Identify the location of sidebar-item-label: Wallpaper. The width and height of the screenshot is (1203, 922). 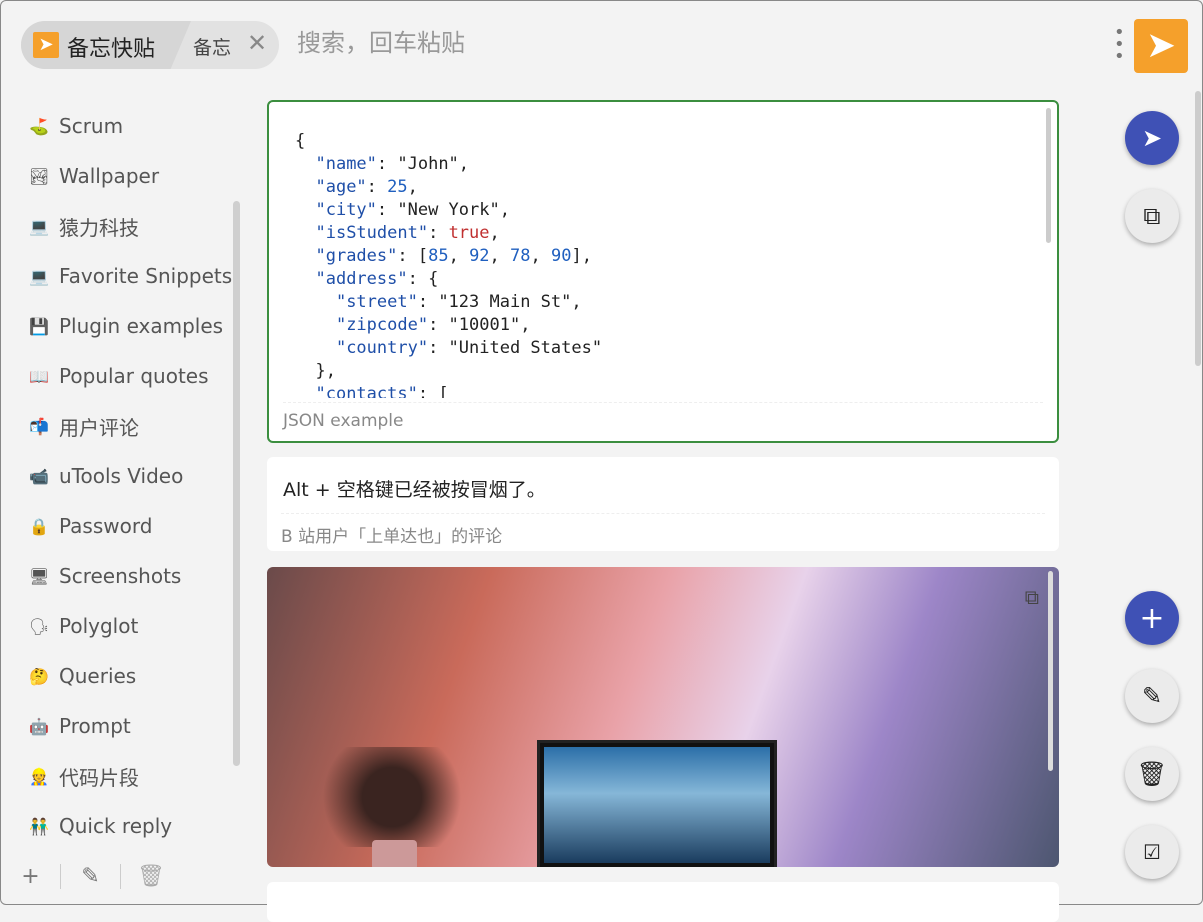
(109, 176).